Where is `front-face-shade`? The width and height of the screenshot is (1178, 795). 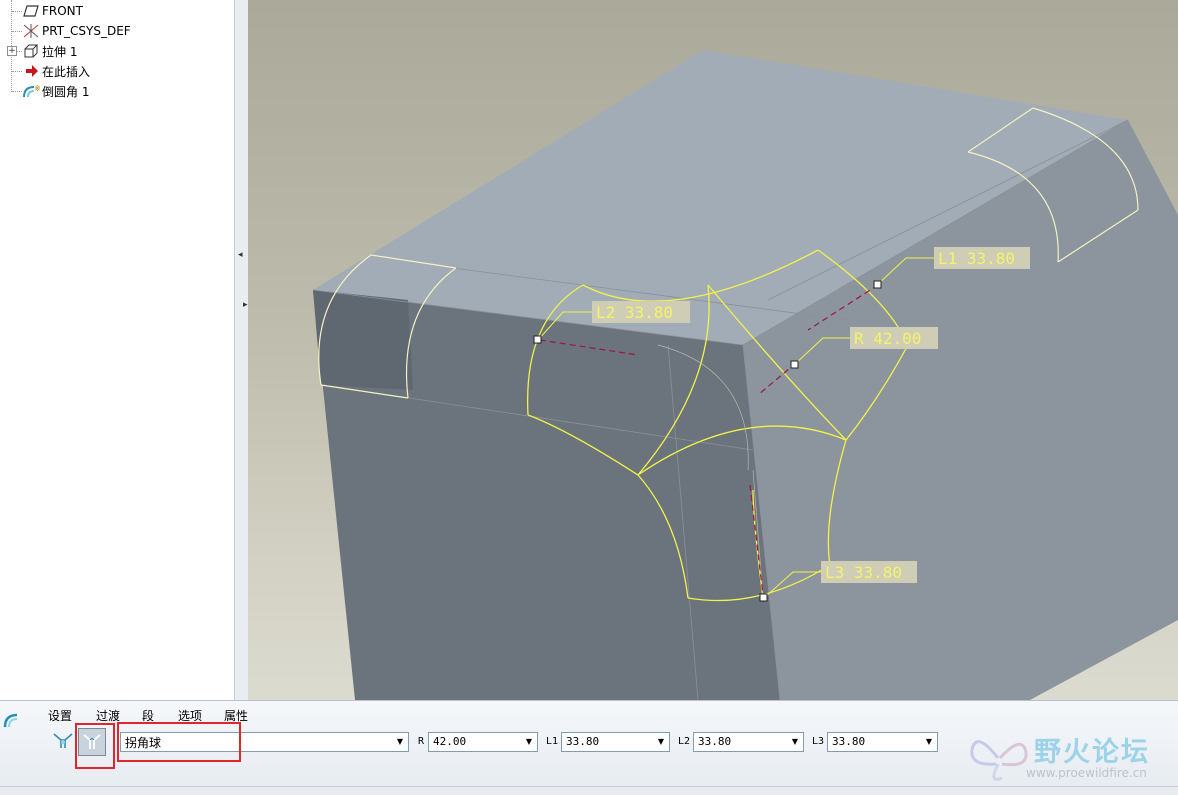 front-face-shade is located at coordinates (363, 340).